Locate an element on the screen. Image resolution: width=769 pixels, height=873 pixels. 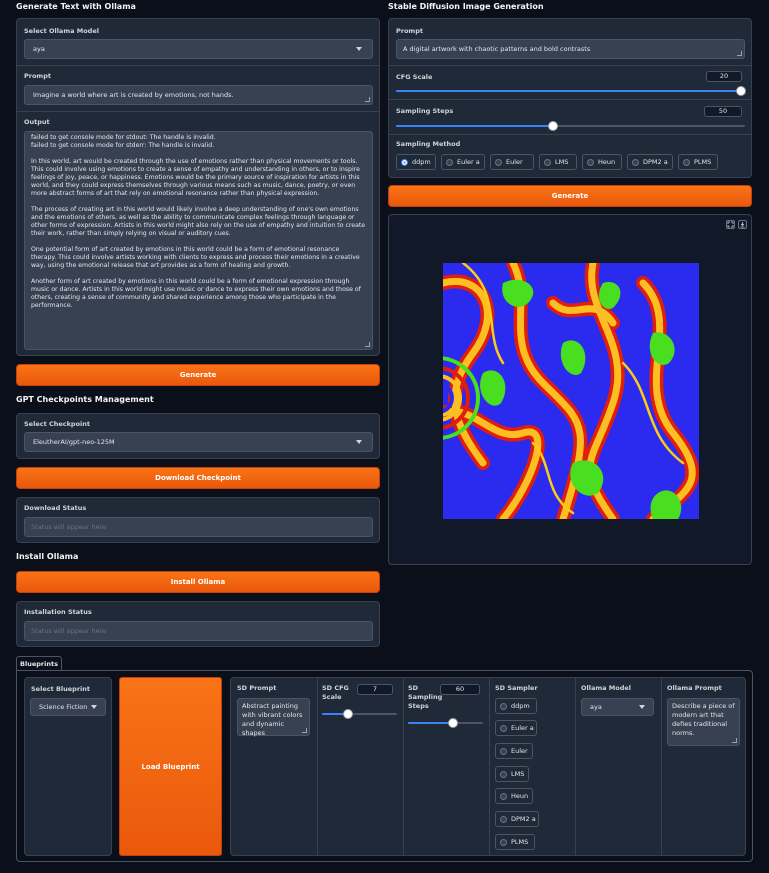
bp-cfg-slider-knob is located at coordinates (348, 714).